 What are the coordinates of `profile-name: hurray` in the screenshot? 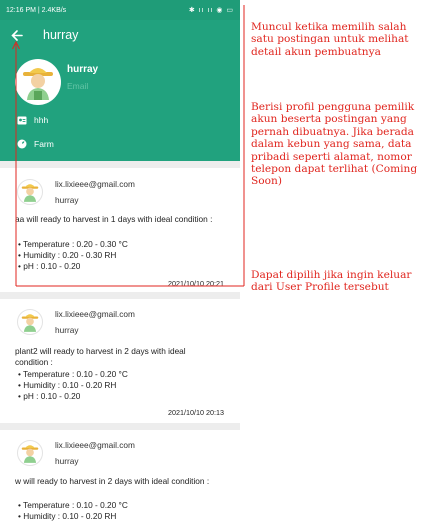 It's located at (83, 69).